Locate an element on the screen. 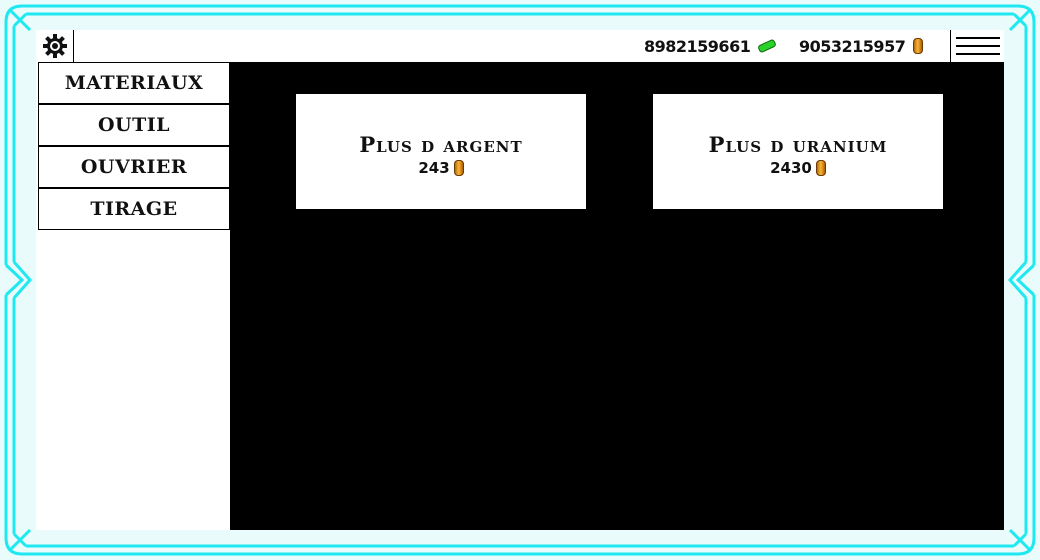 The image size is (1040, 560). settings-button is located at coordinates (55, 46).